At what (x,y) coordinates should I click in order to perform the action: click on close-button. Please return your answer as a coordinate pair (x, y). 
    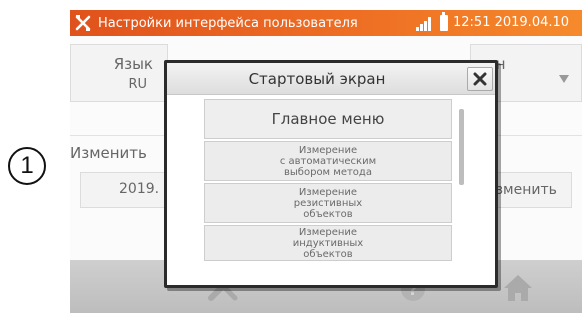
    Looking at the image, I should click on (480, 79).